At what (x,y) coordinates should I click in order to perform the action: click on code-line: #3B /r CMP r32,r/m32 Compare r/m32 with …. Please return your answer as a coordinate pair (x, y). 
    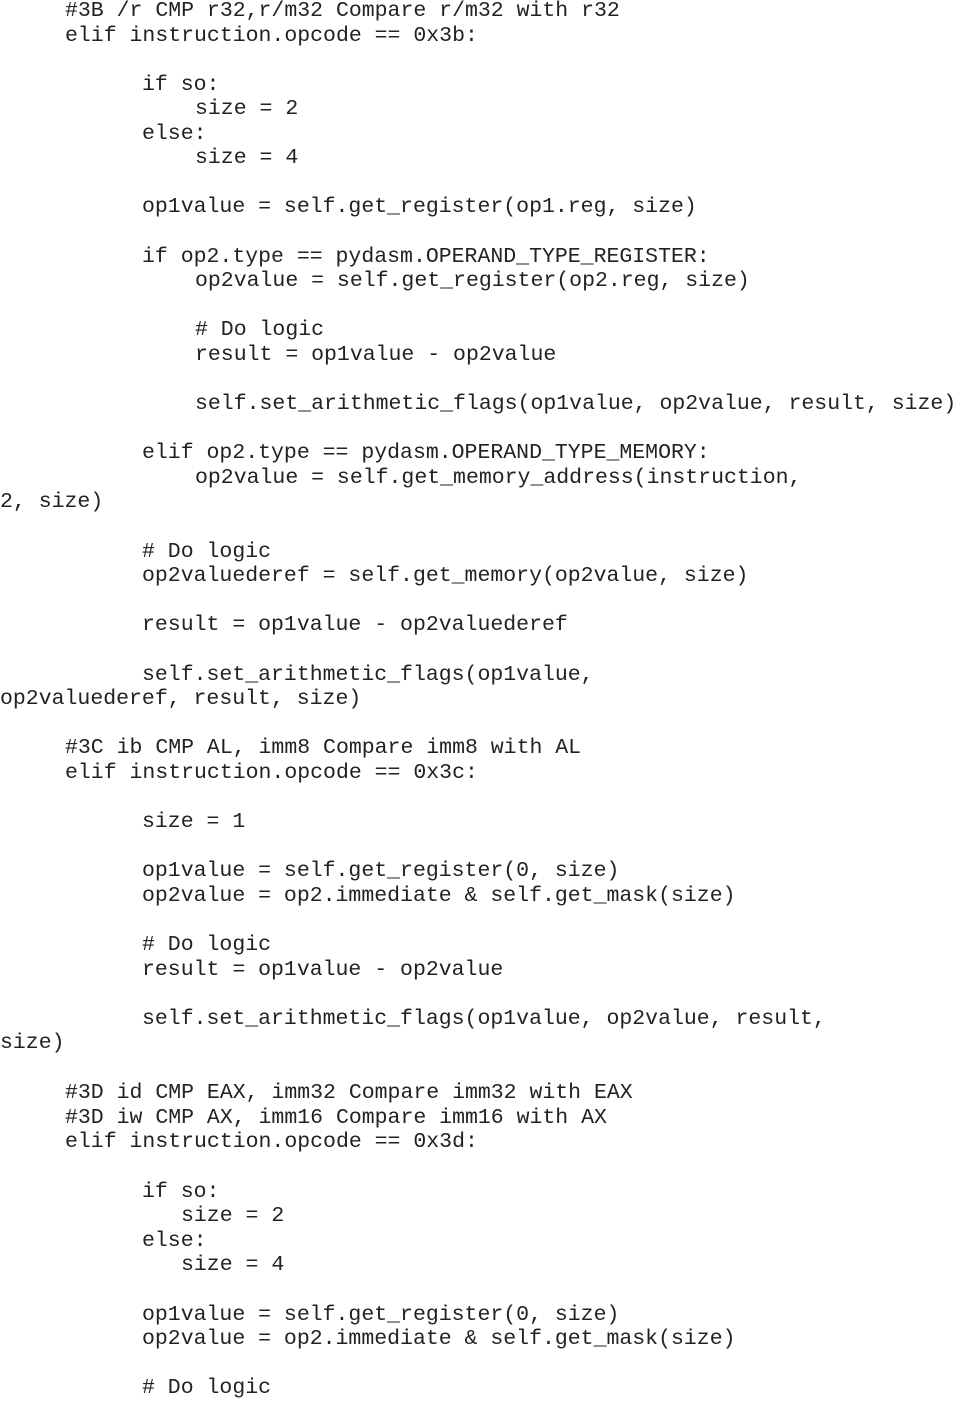
    Looking at the image, I should click on (342, 11).